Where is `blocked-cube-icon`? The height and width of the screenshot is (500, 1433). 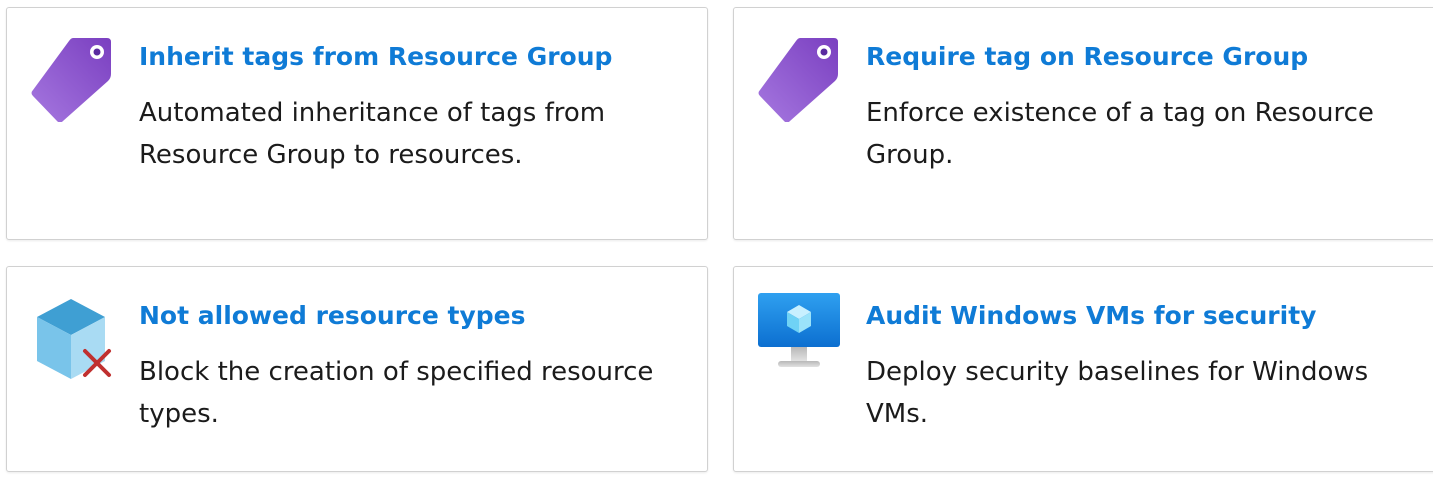 blocked-cube-icon is located at coordinates (72, 335).